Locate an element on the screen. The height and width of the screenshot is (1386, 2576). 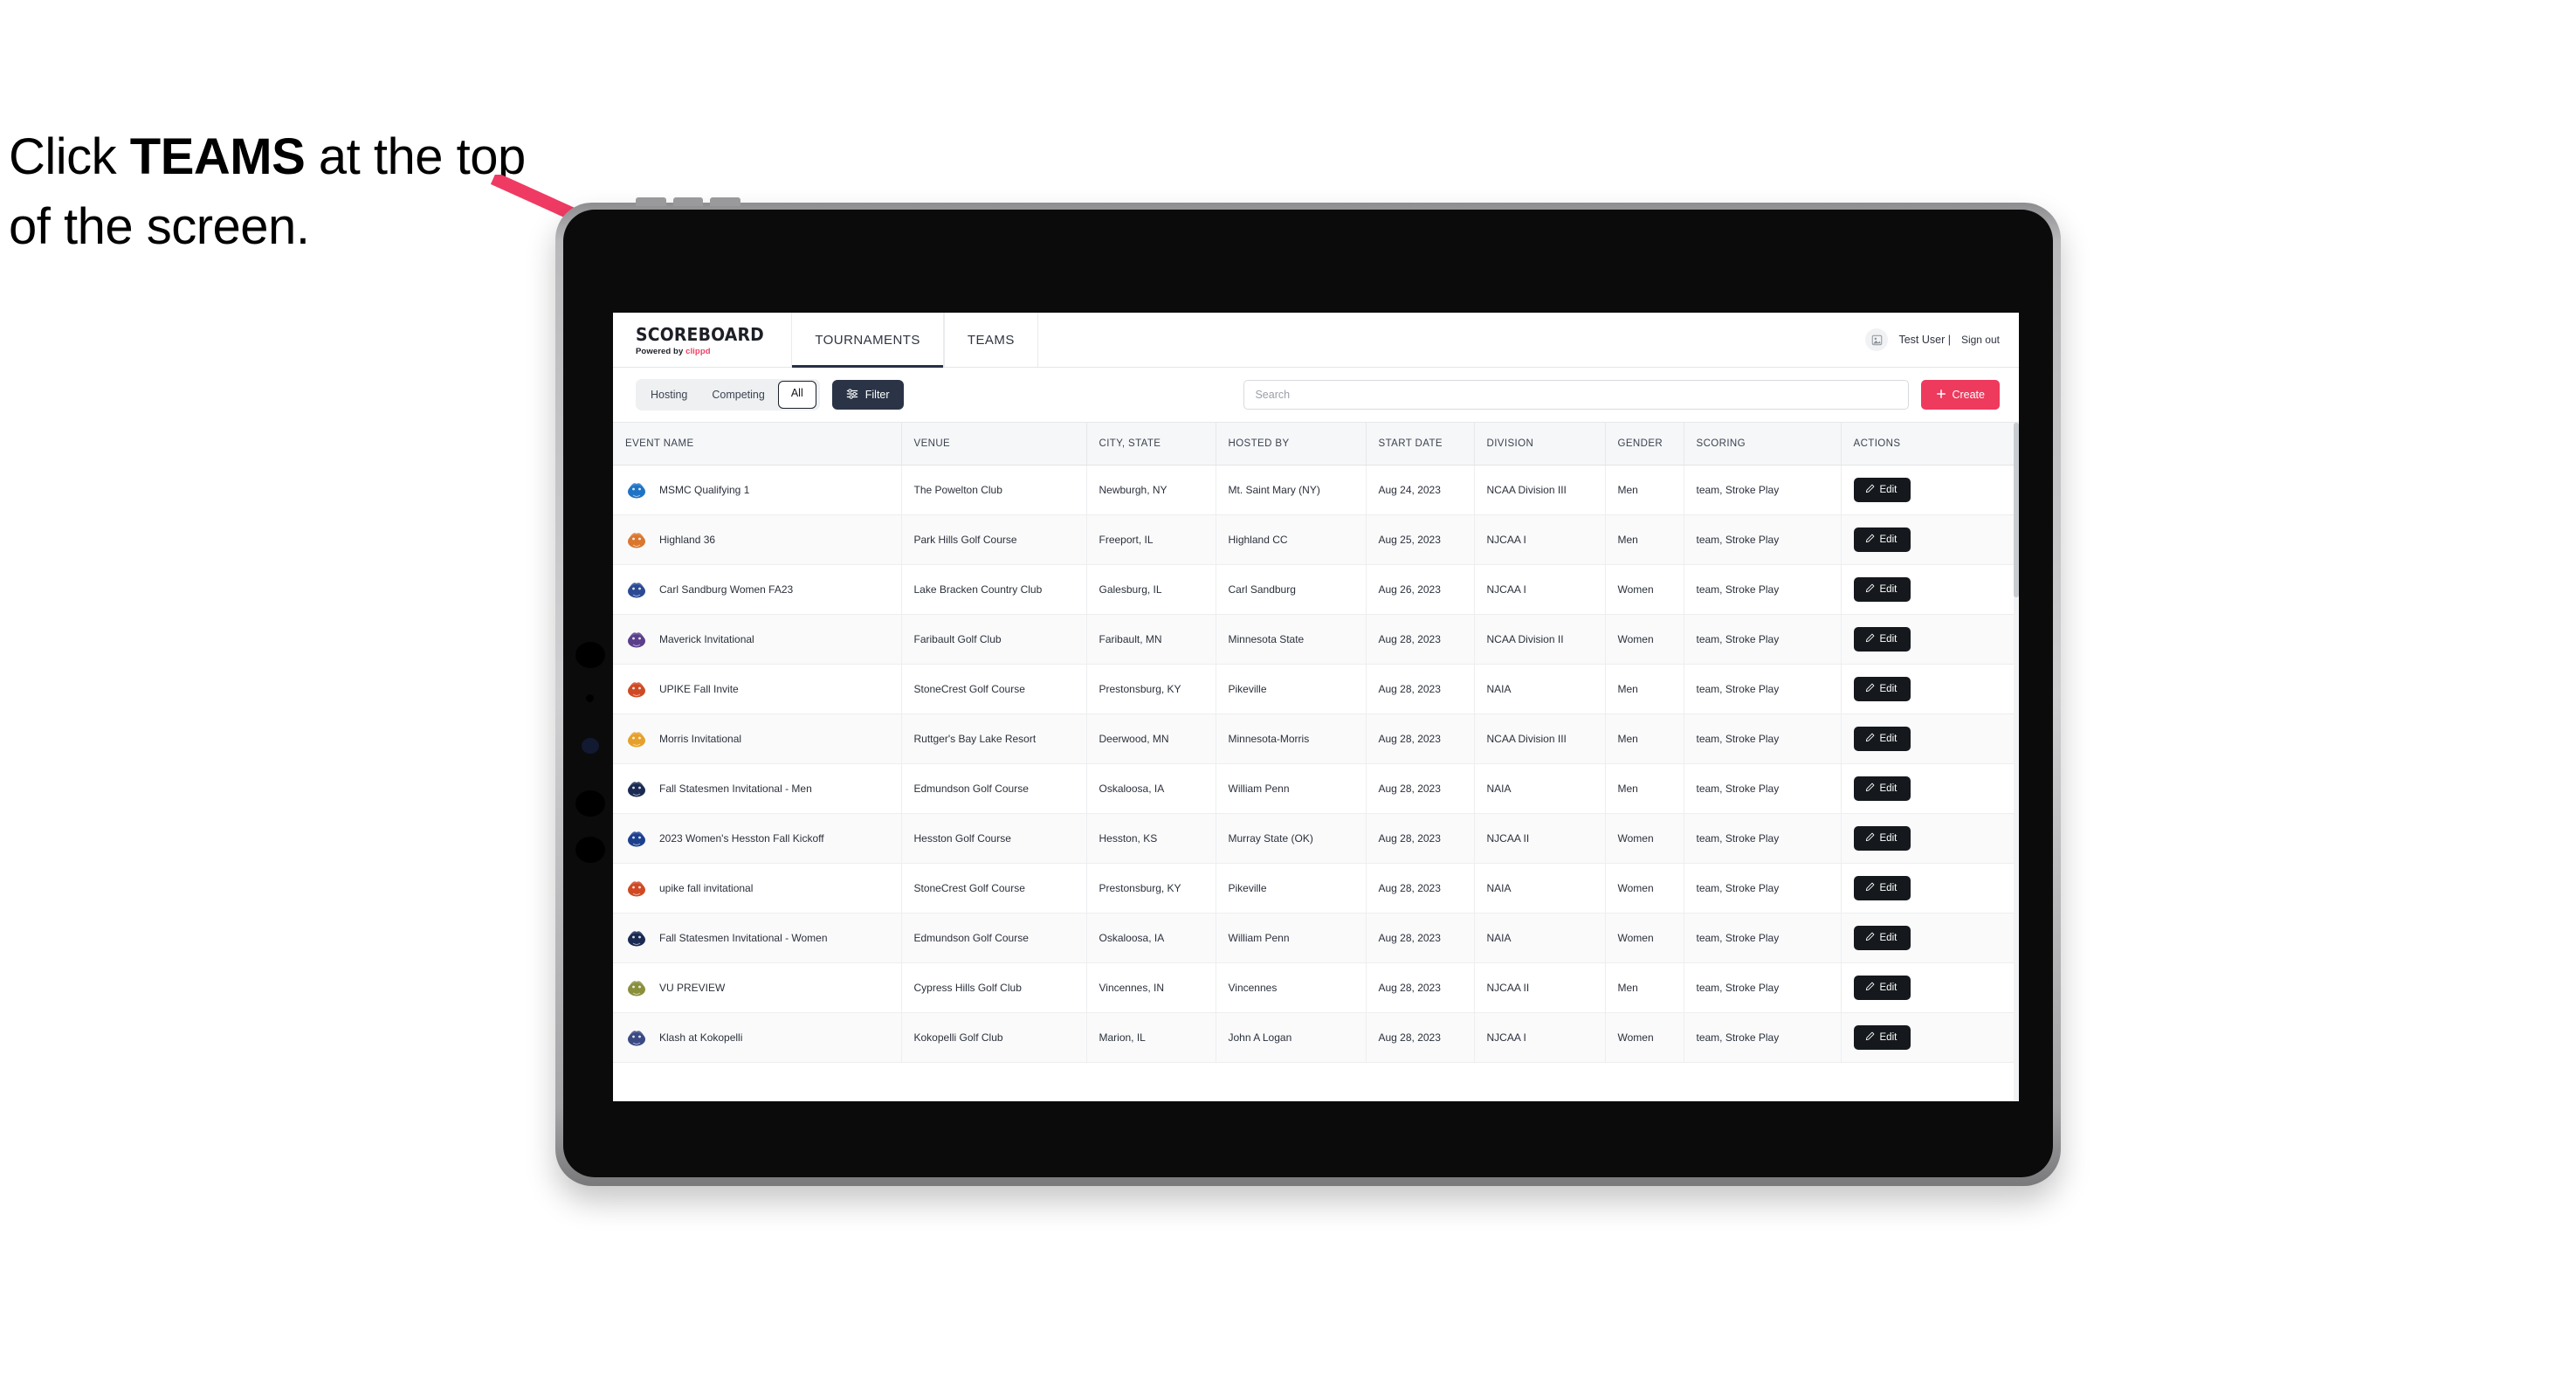
tab-teams: TEAMS is located at coordinates (990, 340).